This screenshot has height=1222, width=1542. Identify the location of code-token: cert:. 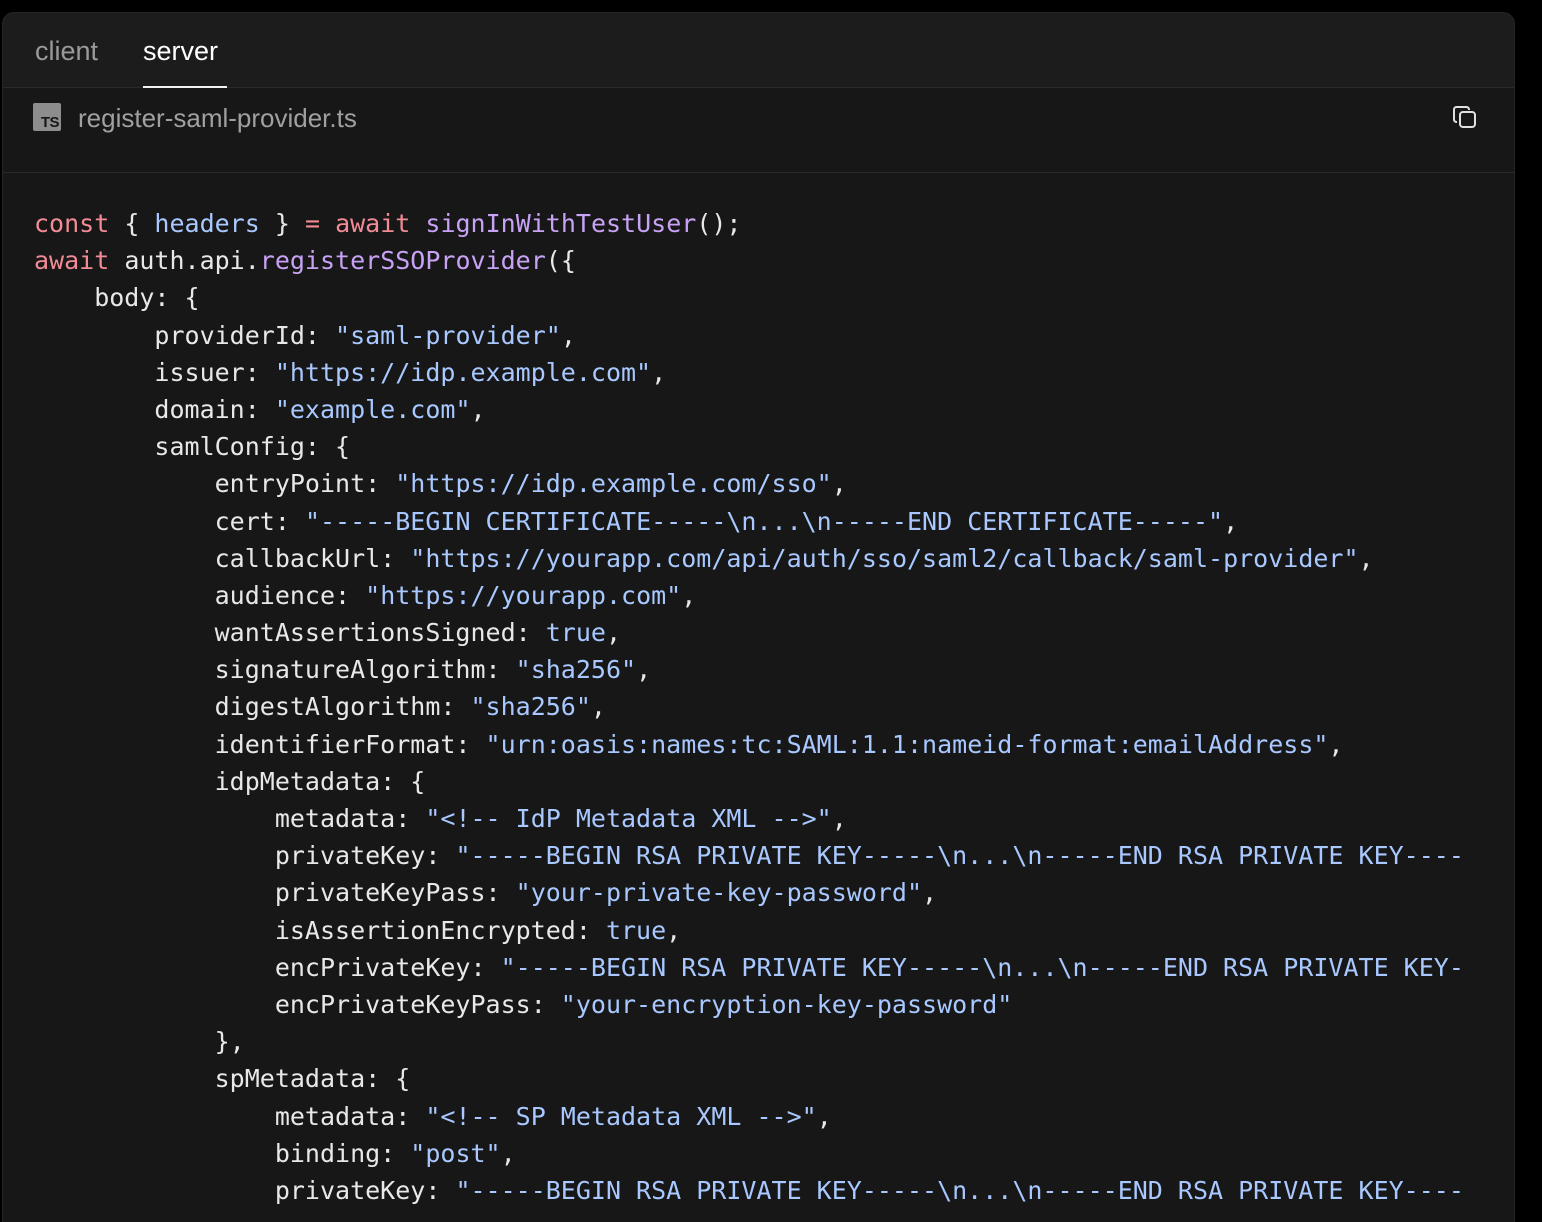
(169, 521).